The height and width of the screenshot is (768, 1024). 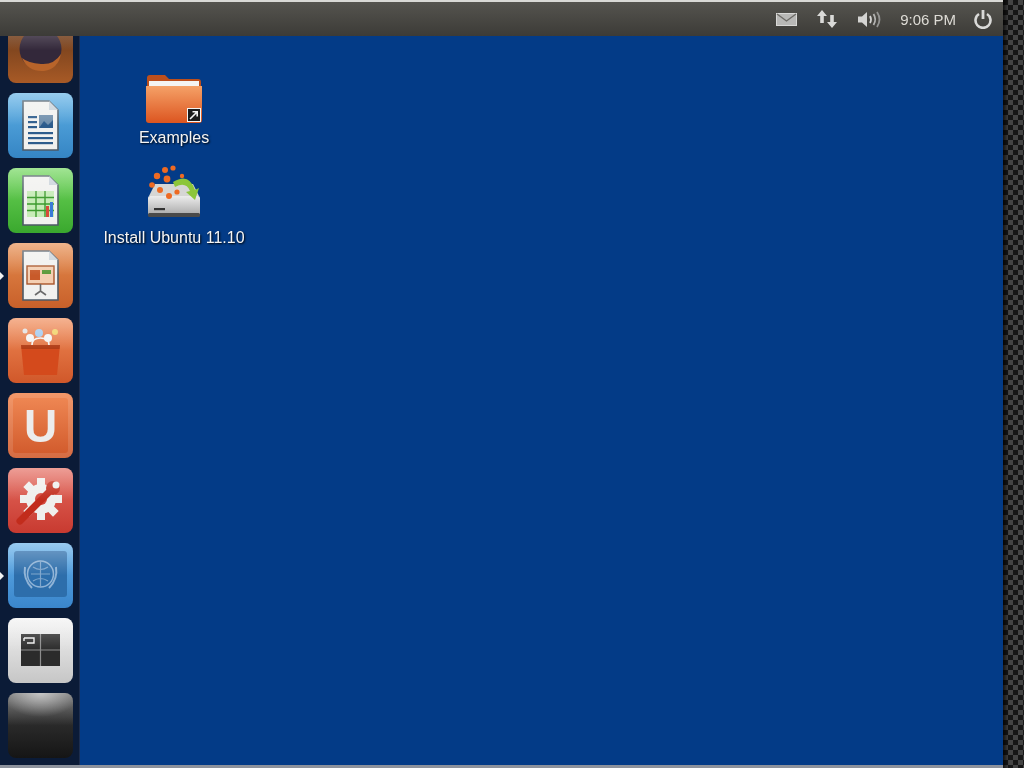 I want to click on clock-text: 9:06 PM, so click(x=928, y=19).